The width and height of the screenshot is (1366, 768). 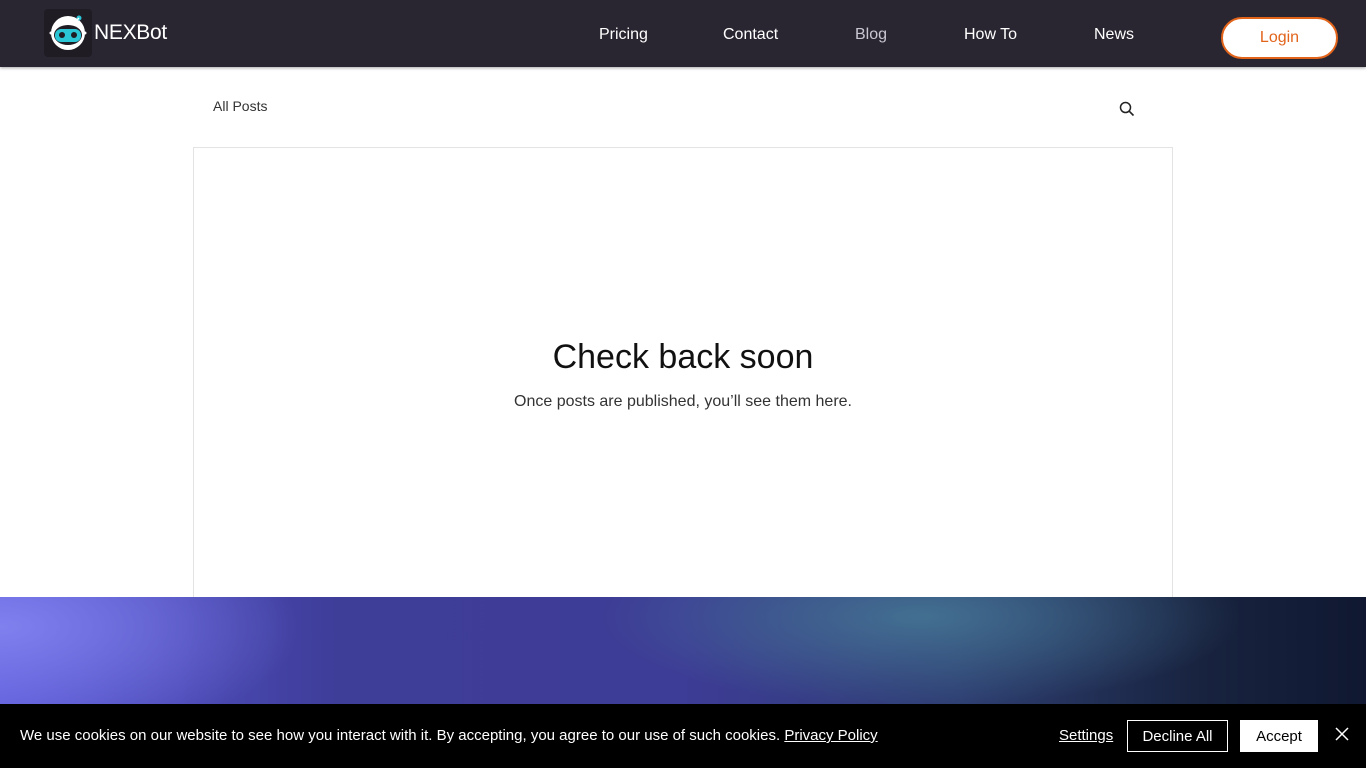 What do you see at coordinates (240, 106) in the screenshot?
I see `all-posts-link: All Posts` at bounding box center [240, 106].